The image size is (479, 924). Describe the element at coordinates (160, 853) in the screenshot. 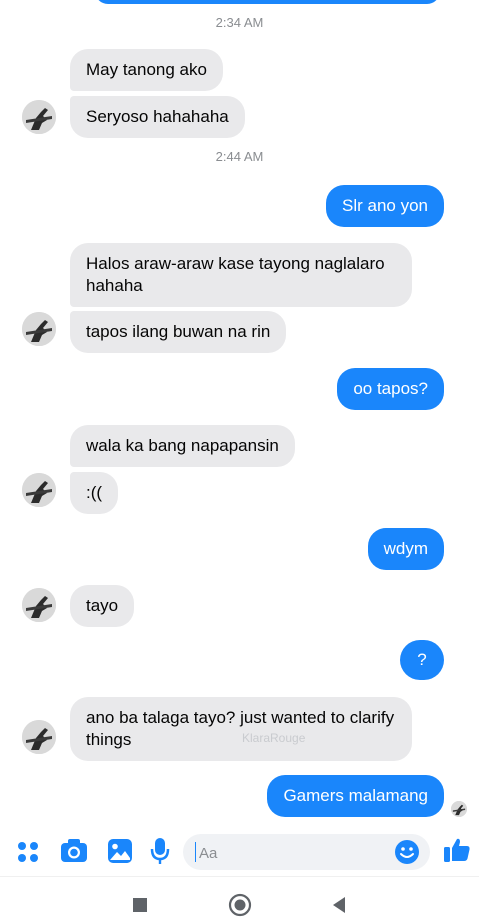

I see `microphone-icon` at that location.